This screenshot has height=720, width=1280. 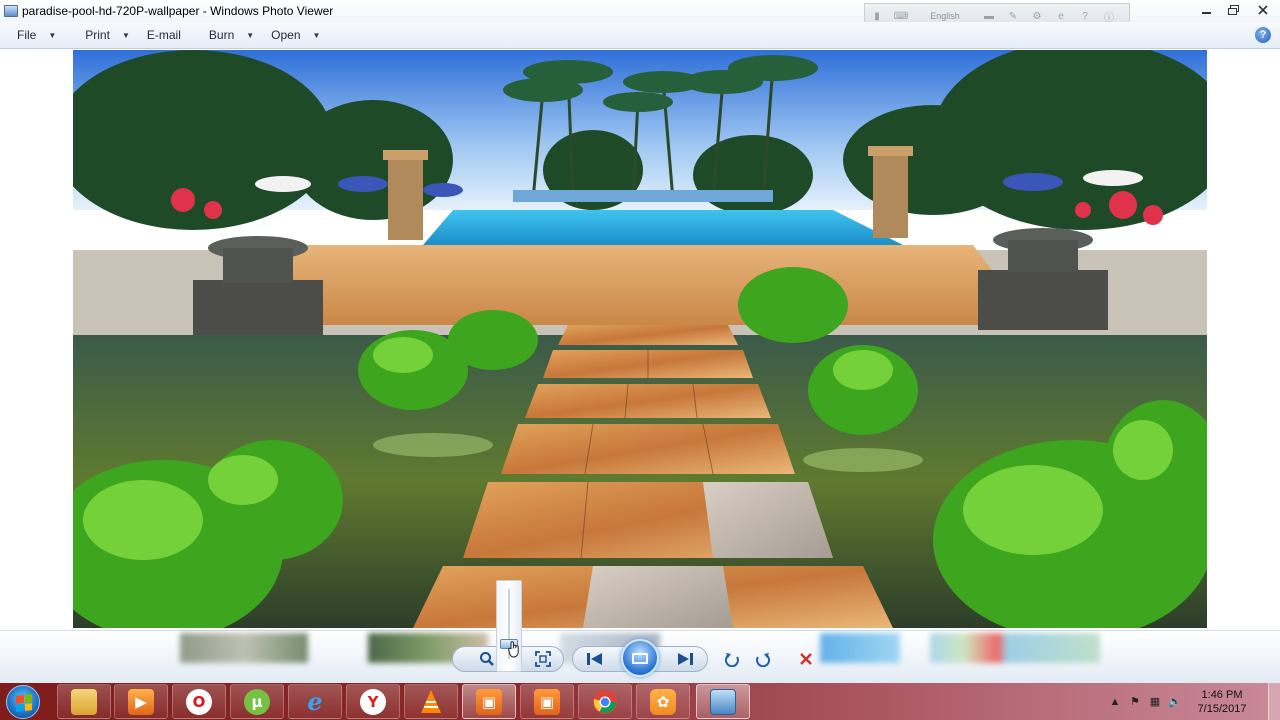 I want to click on action-center-icon: ⚑, so click(x=1135, y=702).